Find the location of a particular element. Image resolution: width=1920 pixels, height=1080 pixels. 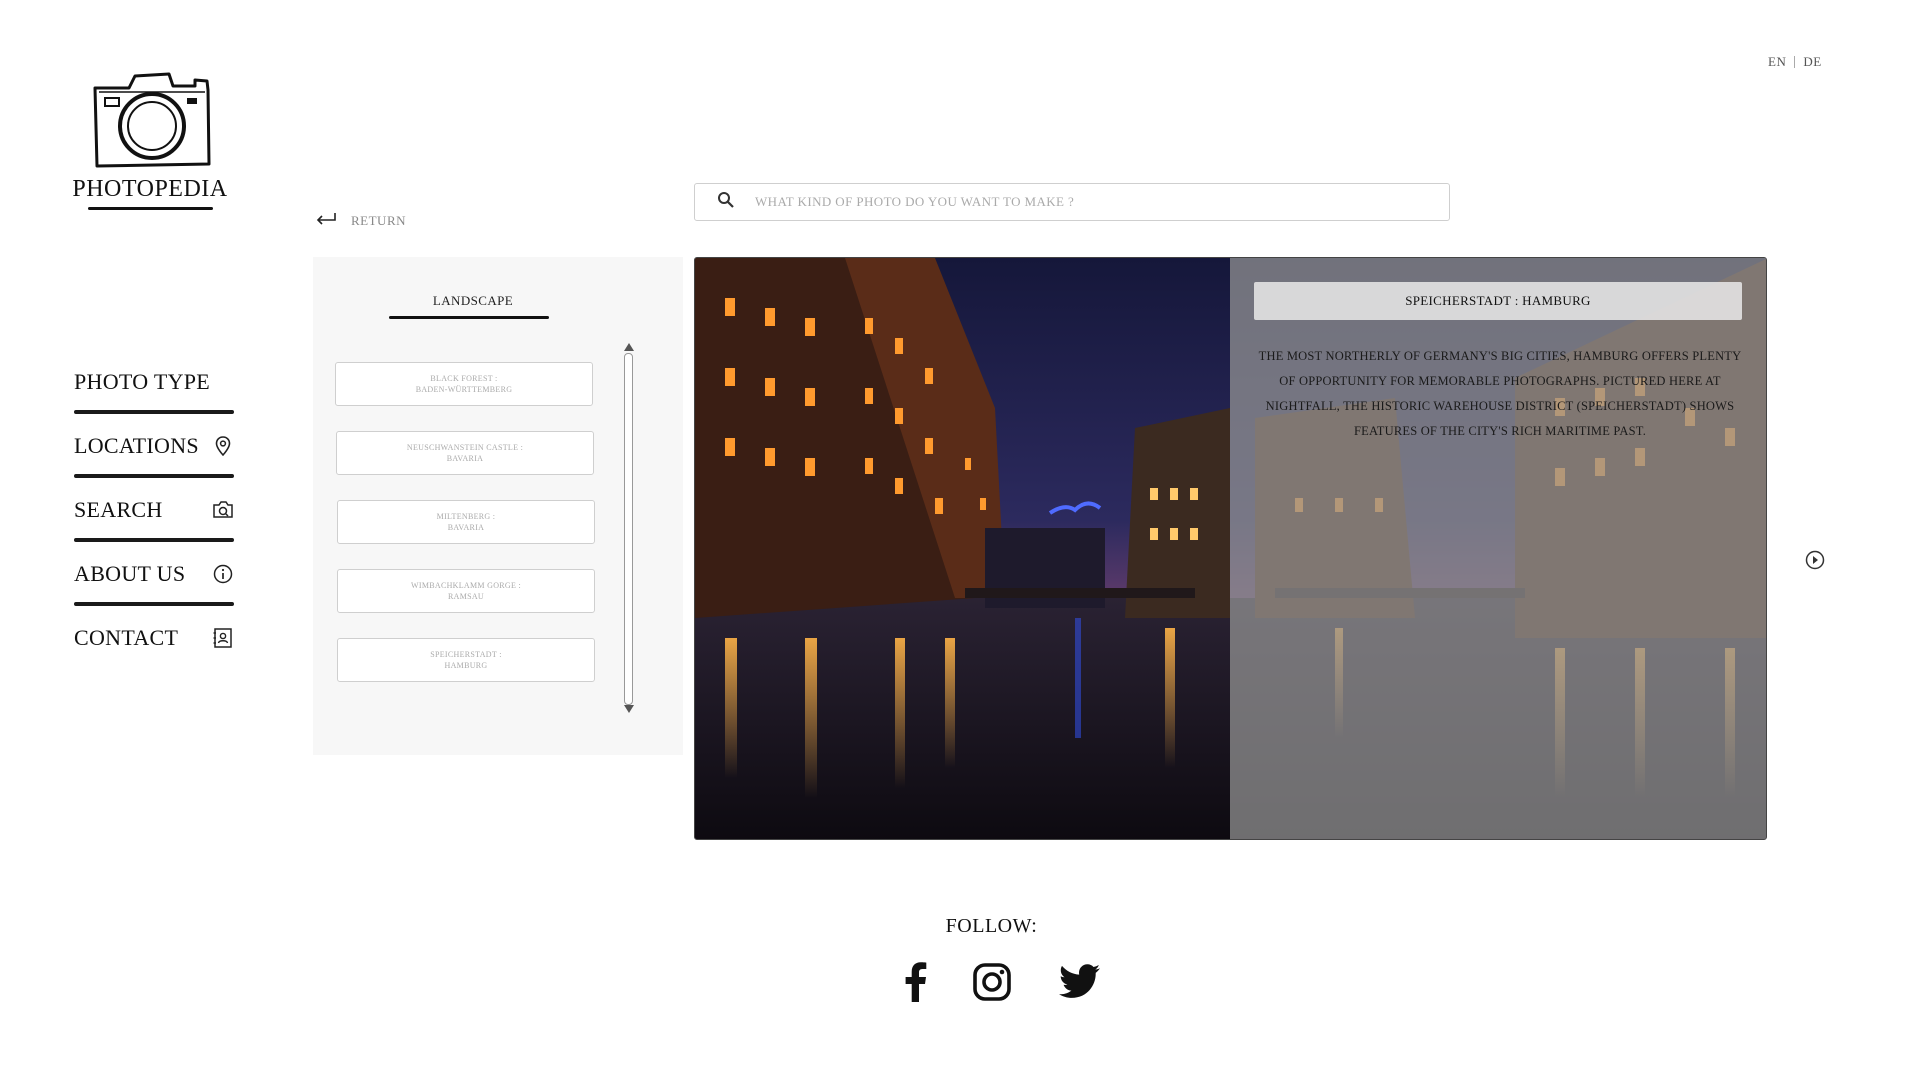

return-link: RETURN is located at coordinates (360, 221).